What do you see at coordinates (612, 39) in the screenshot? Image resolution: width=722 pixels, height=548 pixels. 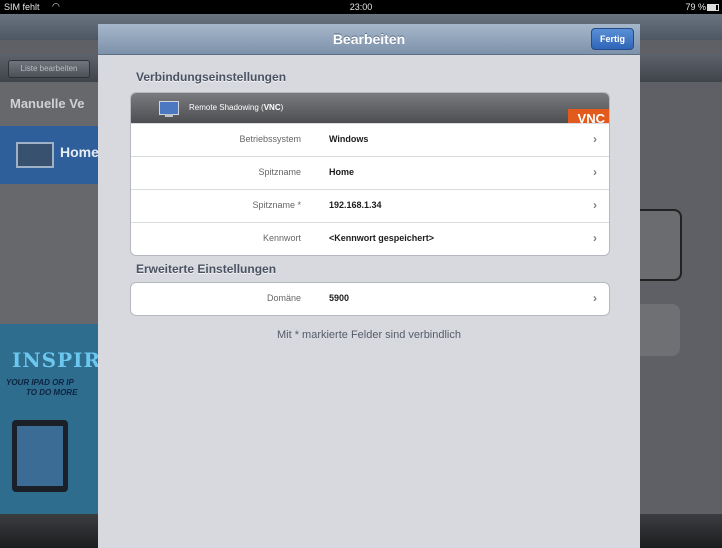 I see `done-button: Fertig` at bounding box center [612, 39].